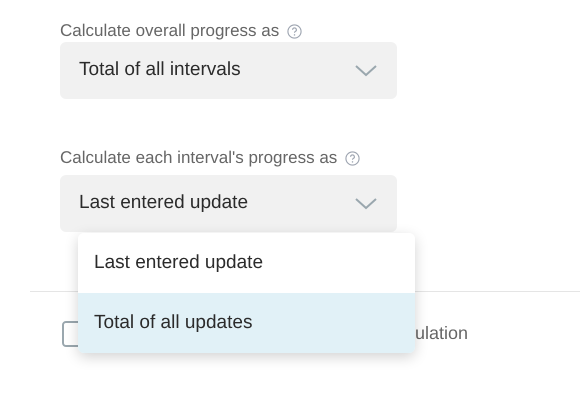  What do you see at coordinates (228, 70) in the screenshot?
I see `select-field: Total of all intervals` at bounding box center [228, 70].